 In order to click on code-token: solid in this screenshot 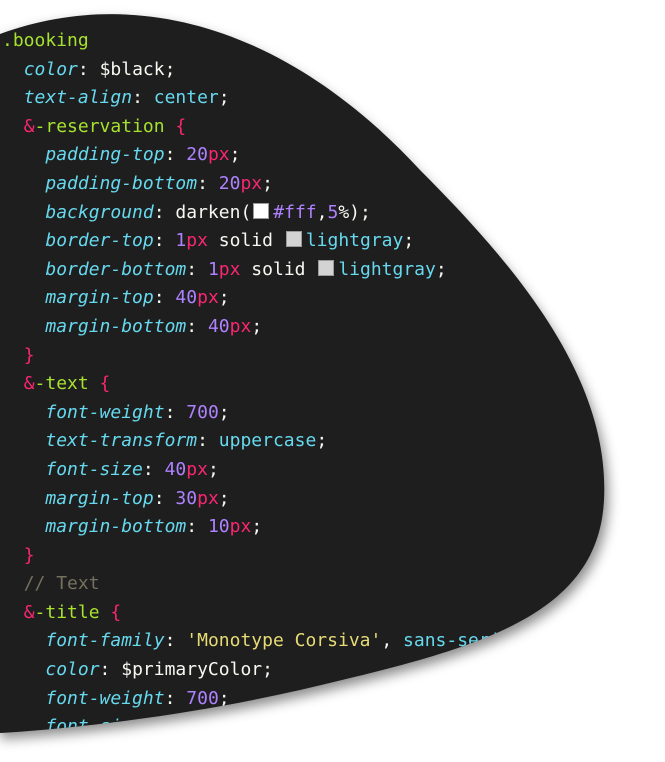, I will do `click(245, 241)`.